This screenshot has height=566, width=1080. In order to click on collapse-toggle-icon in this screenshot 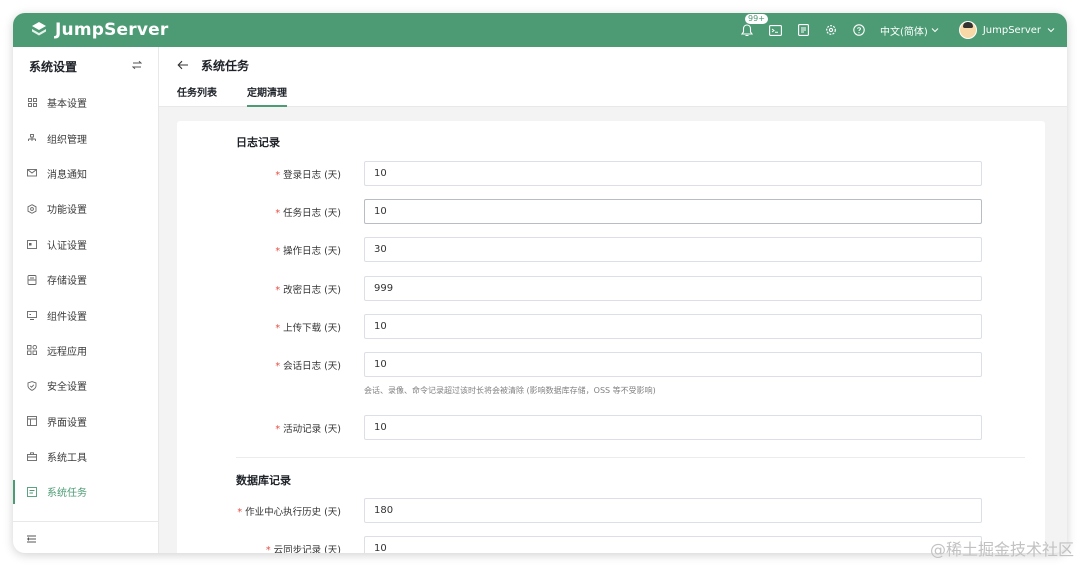, I will do `click(137, 66)`.